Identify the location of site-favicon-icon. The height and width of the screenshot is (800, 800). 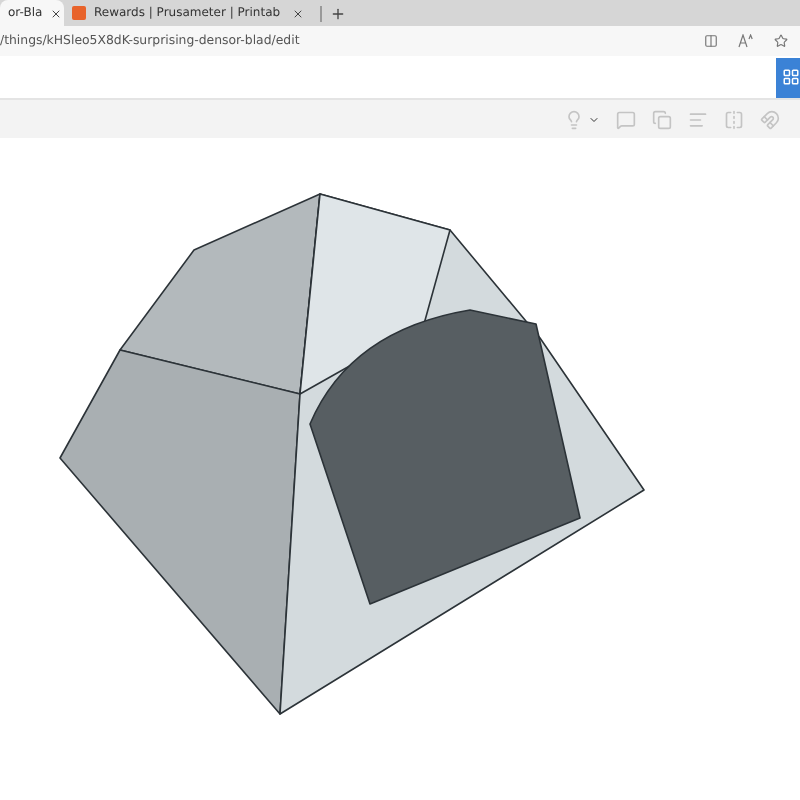
(79, 13).